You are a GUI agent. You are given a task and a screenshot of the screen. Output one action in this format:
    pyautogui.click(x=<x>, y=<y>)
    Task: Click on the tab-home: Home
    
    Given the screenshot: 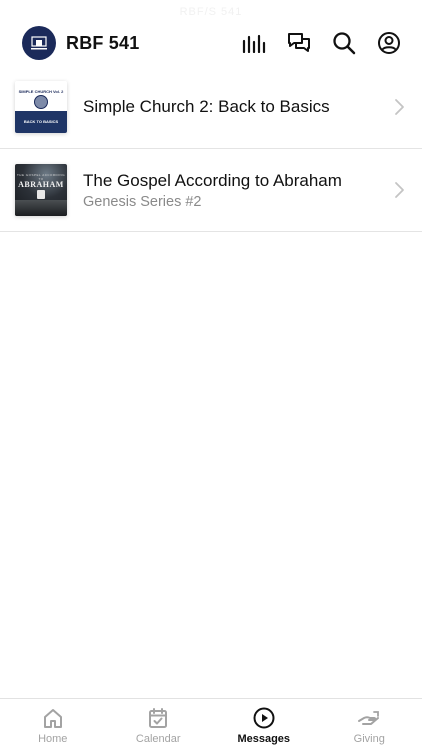 What is the action you would take?
    pyautogui.click(x=53, y=724)
    